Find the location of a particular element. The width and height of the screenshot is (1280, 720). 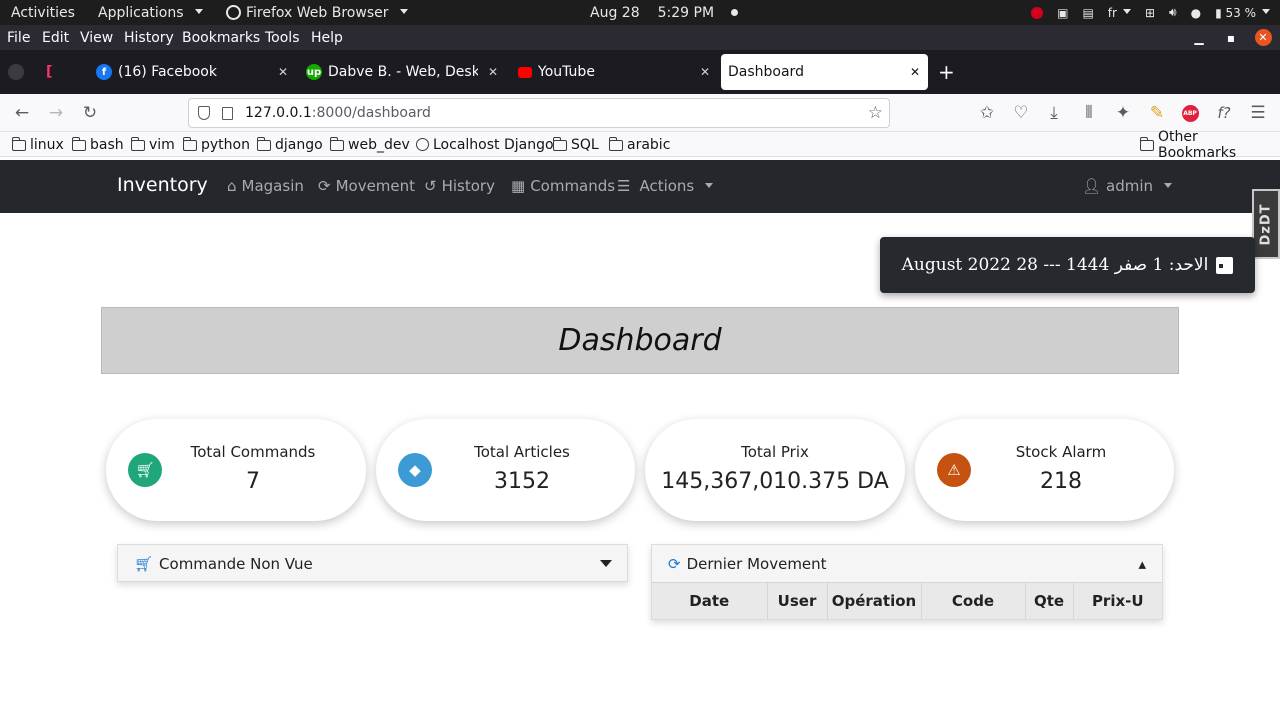

close-window-button: ✕ is located at coordinates (1263, 37).